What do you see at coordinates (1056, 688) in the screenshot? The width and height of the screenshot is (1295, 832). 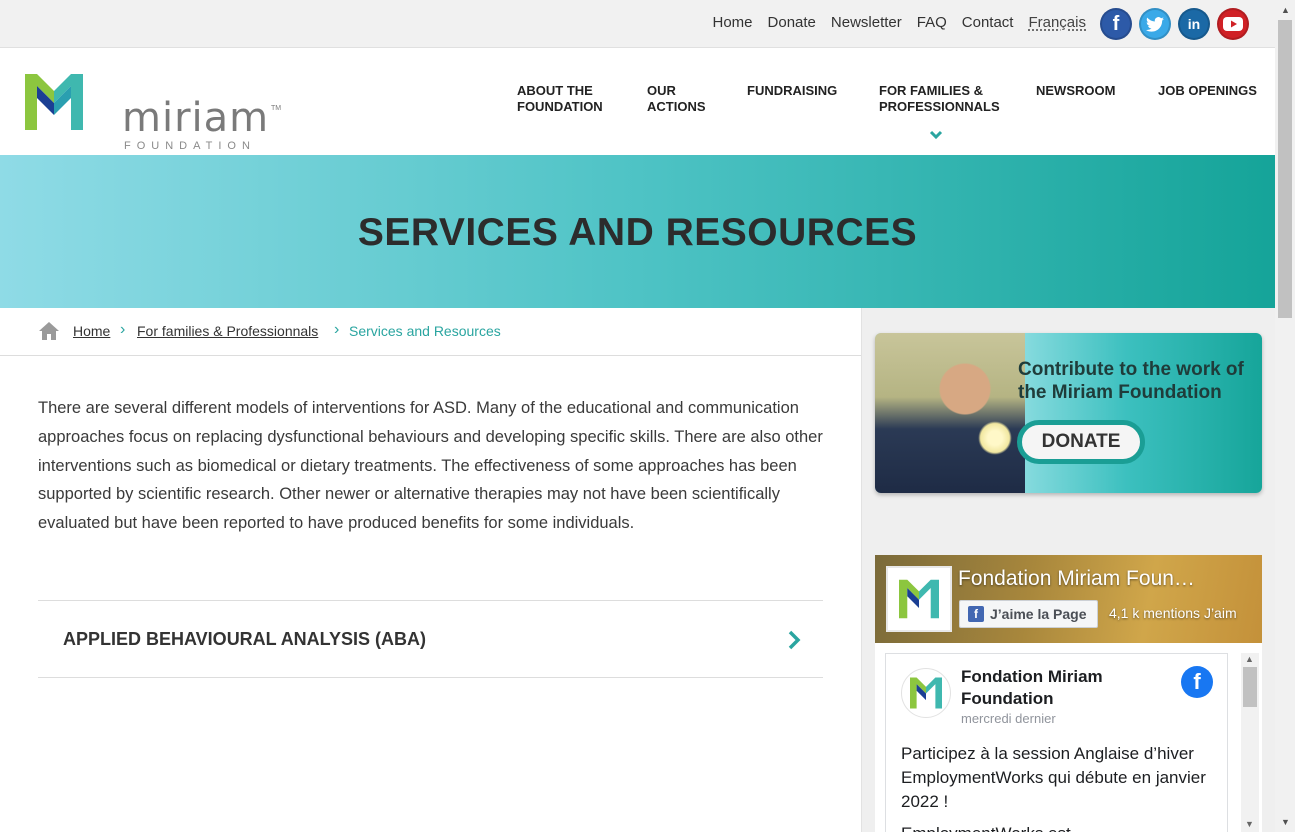 I see `post-author: Fondation Miriam Foundation` at bounding box center [1056, 688].